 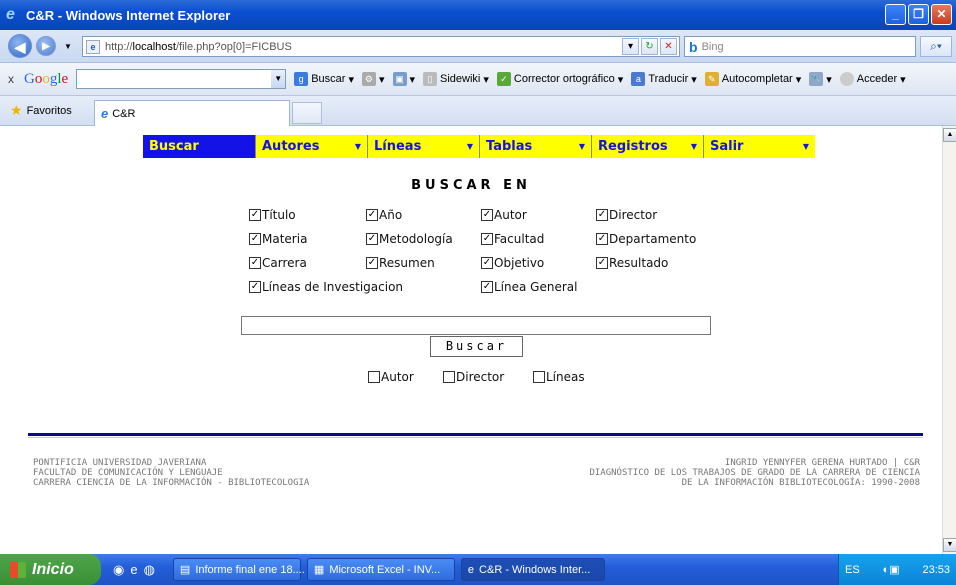 I want to click on menu-tablas: Tablas ▼, so click(x=535, y=146).